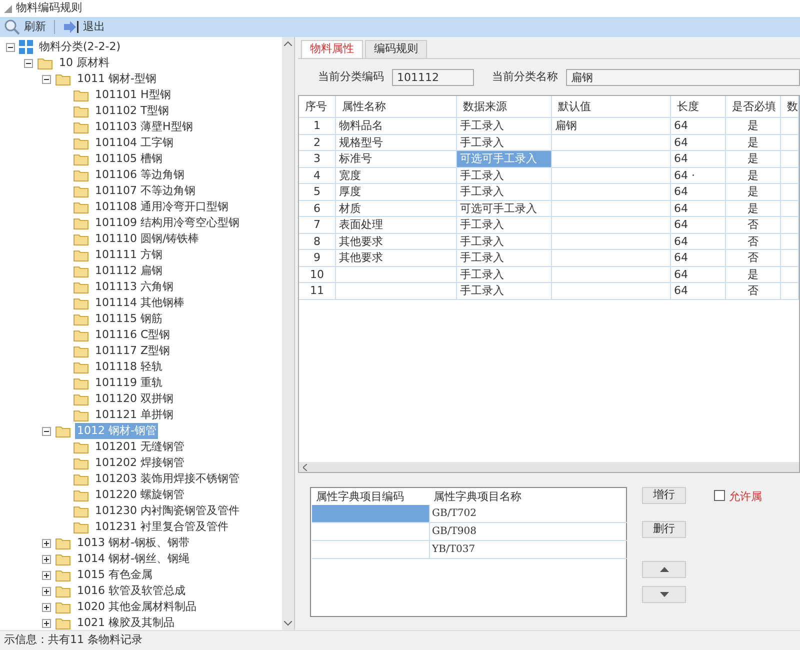 The width and height of the screenshot is (800, 650). What do you see at coordinates (25, 27) in the screenshot?
I see `toolbar-button: 刷新` at bounding box center [25, 27].